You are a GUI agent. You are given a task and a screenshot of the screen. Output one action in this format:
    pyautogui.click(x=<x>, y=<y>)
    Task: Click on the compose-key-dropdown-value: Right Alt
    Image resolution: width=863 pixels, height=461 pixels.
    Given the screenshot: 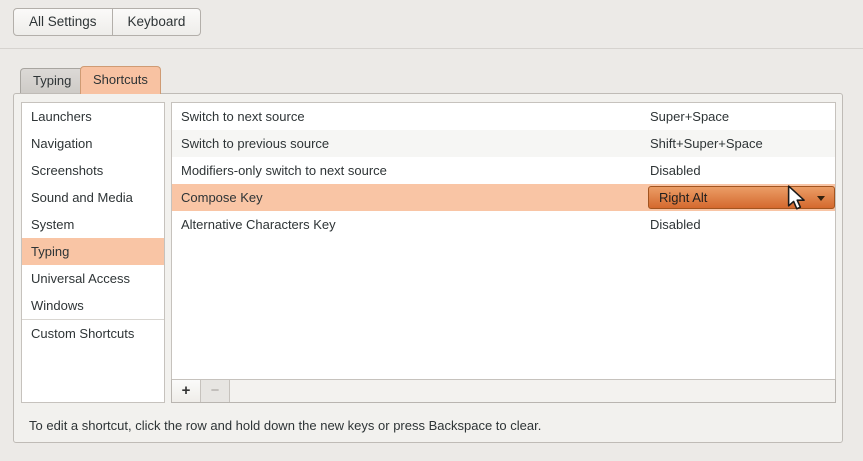 What is the action you would take?
    pyautogui.click(x=683, y=197)
    